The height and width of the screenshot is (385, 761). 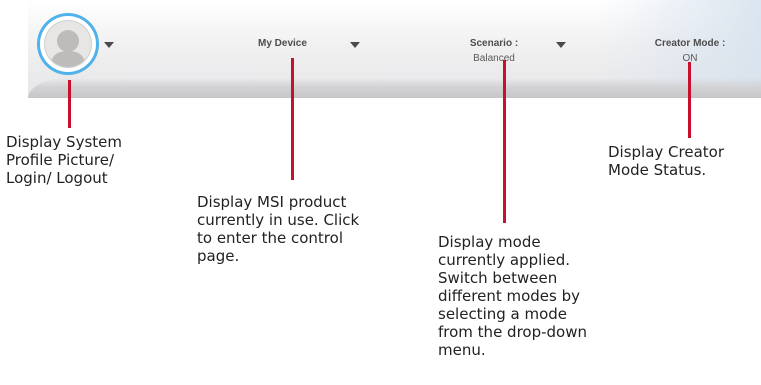 What do you see at coordinates (60, 160) in the screenshot?
I see `callout-profile-line: Profile Picture/` at bounding box center [60, 160].